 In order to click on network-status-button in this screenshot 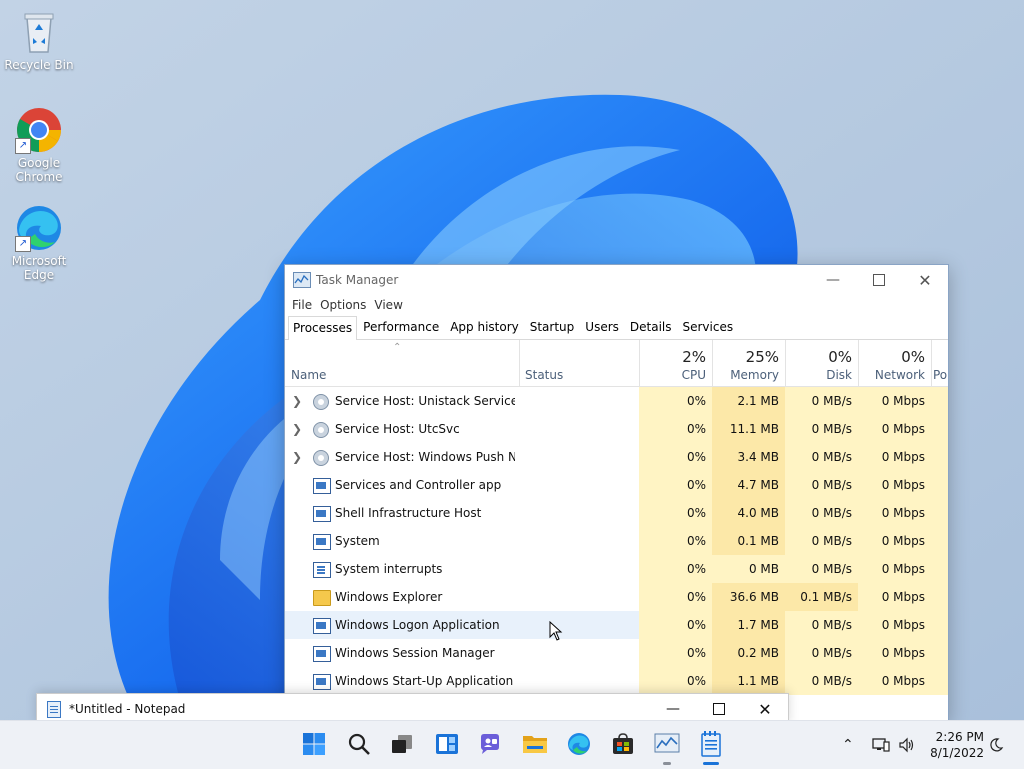, I will do `click(881, 745)`.